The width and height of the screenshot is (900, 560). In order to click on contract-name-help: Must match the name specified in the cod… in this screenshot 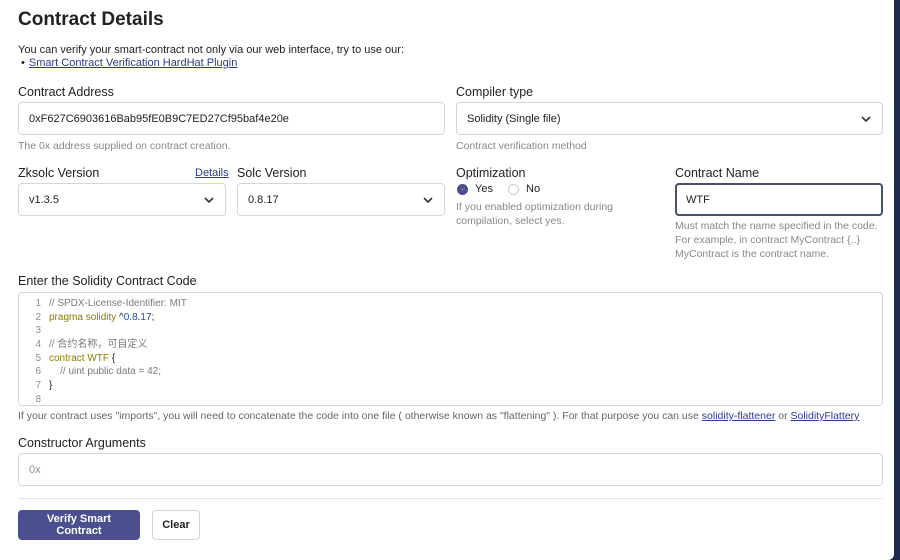, I will do `click(776, 240)`.